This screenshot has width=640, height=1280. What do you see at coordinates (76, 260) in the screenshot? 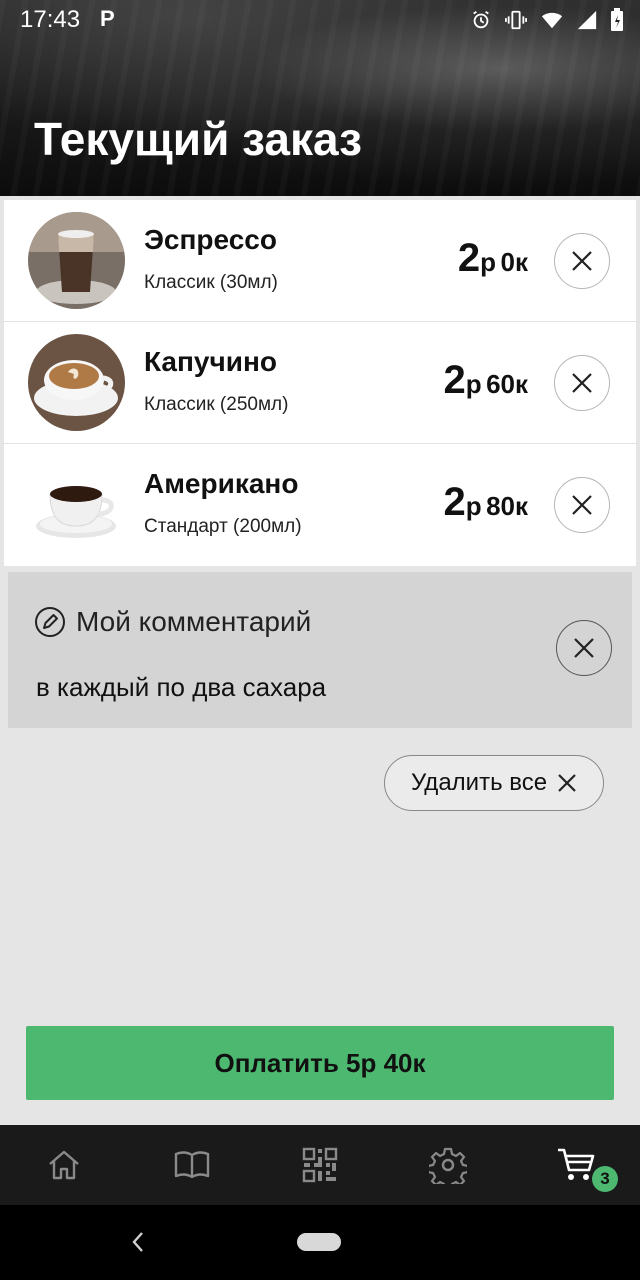
I see `espresso-image` at bounding box center [76, 260].